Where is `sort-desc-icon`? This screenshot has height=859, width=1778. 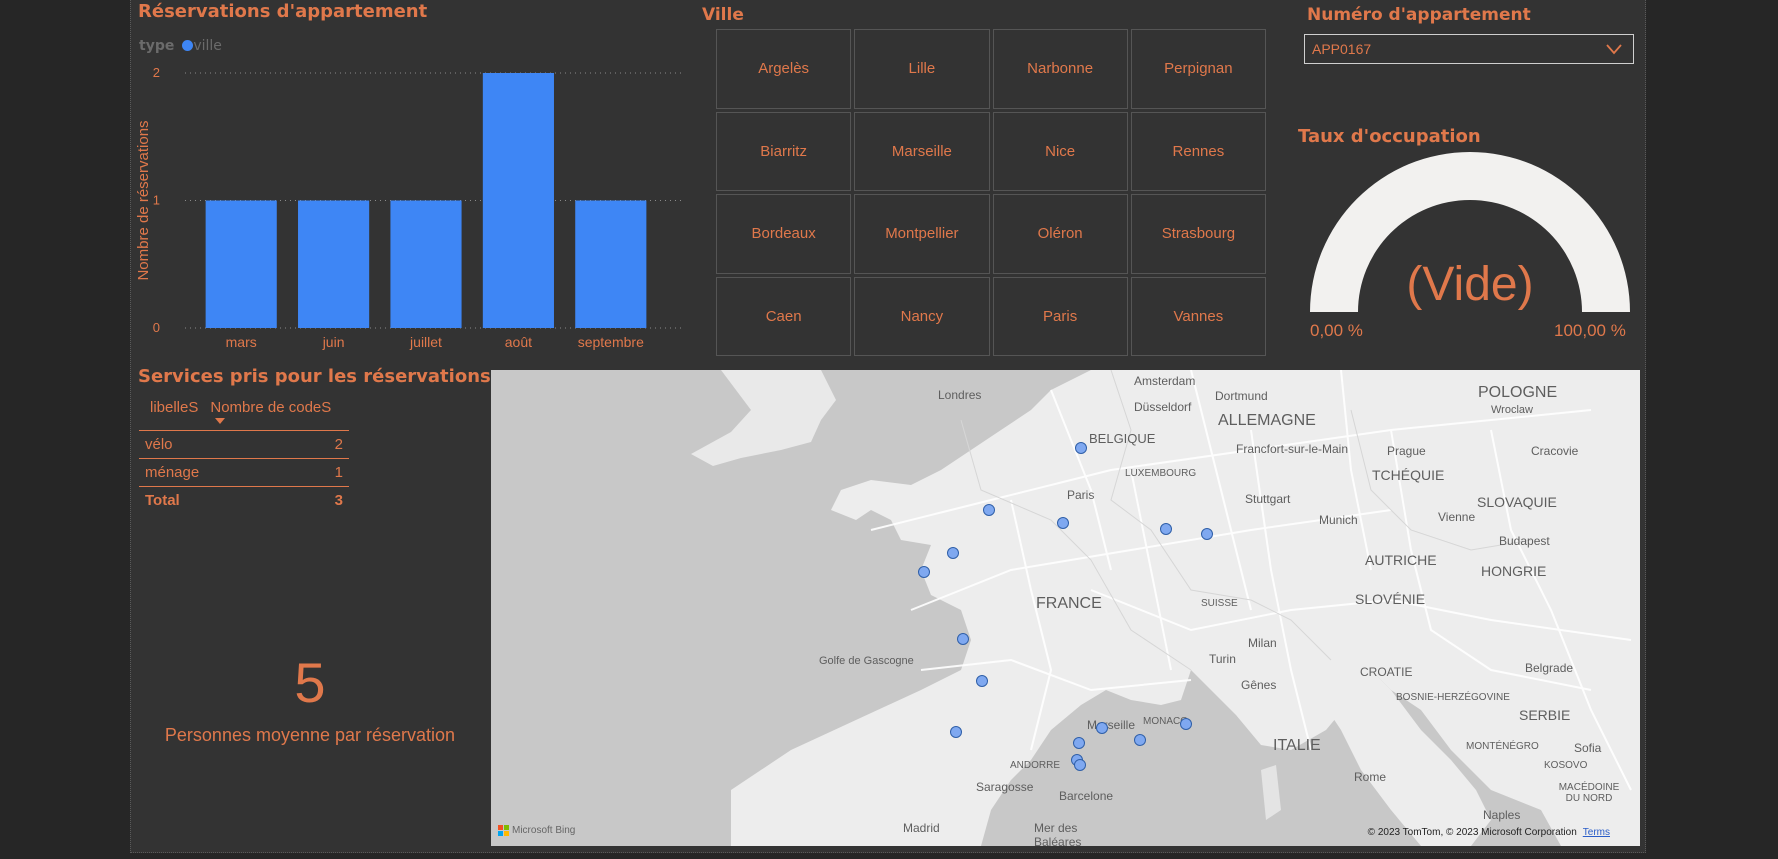
sort-desc-icon is located at coordinates (220, 421).